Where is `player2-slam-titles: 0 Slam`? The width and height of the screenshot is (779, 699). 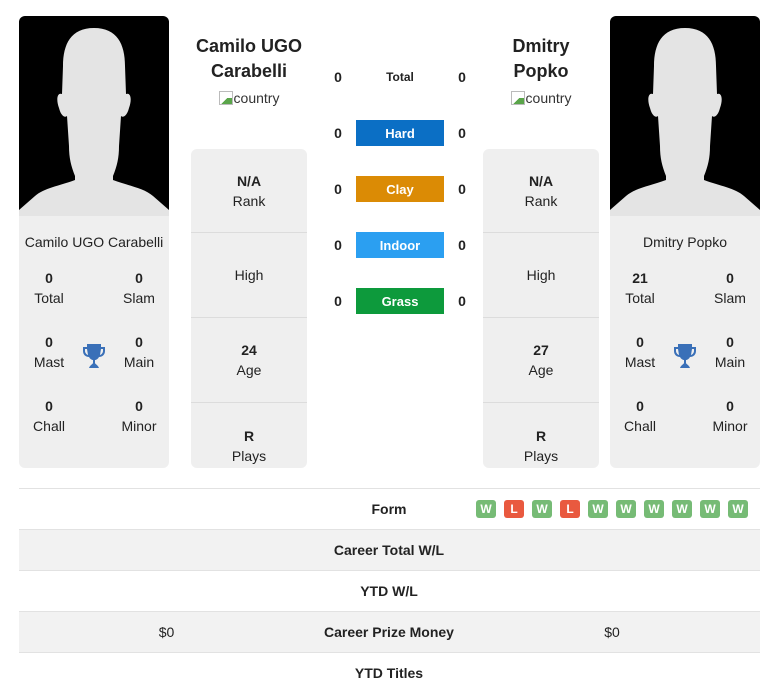 player2-slam-titles: 0 Slam is located at coordinates (730, 288).